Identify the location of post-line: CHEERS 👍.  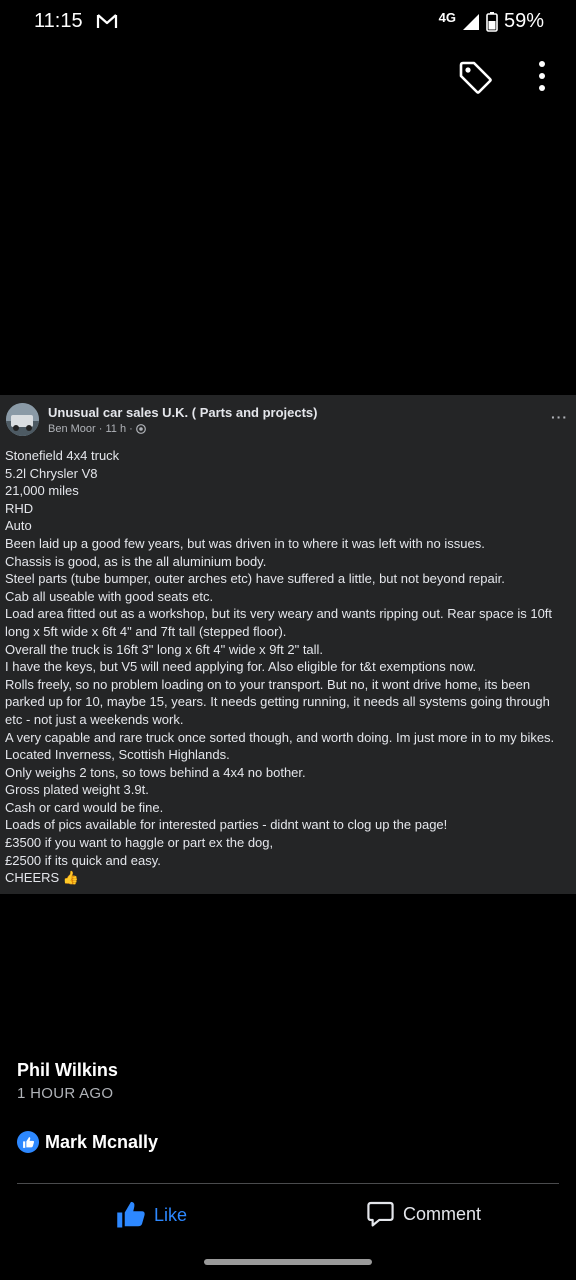
(42, 878).